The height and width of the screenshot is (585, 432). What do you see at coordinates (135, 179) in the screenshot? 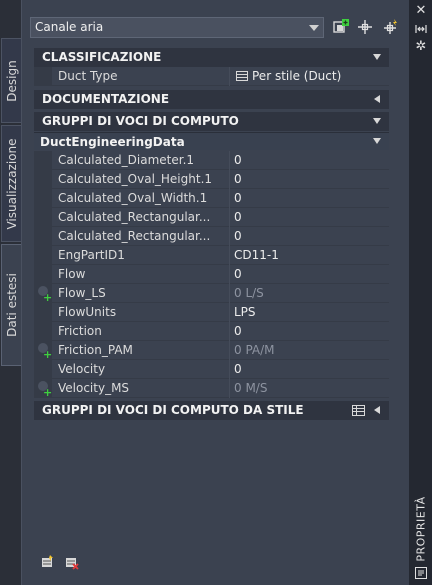
I see `property-key: Calculated_Oval_Height.1` at bounding box center [135, 179].